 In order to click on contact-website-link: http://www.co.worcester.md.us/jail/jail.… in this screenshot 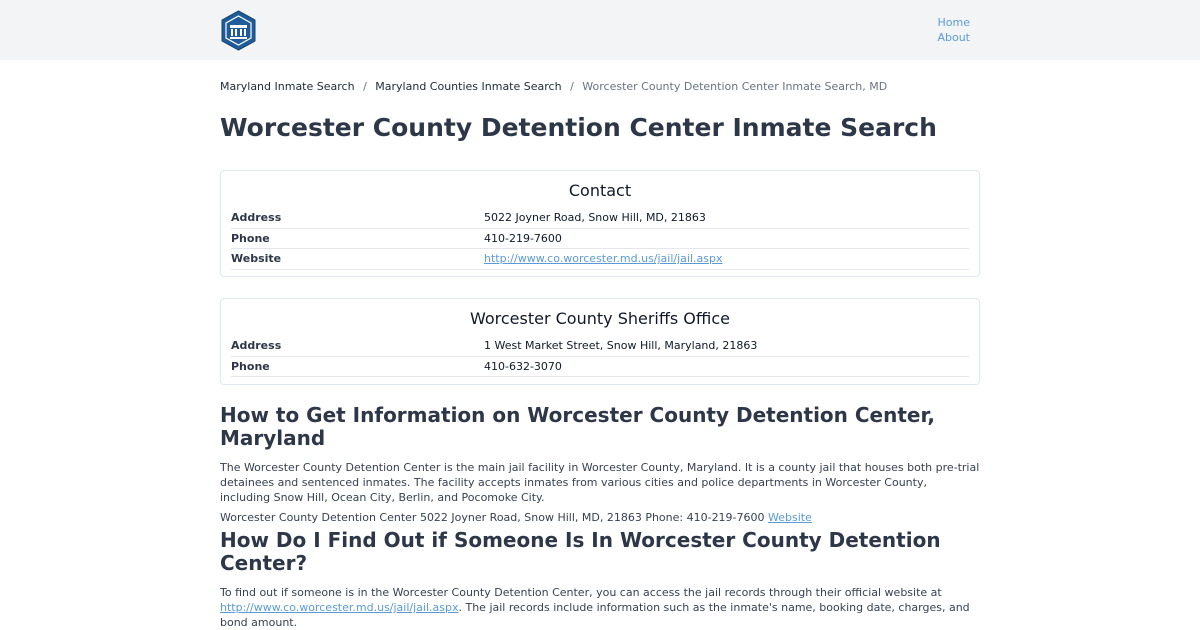, I will do `click(603, 258)`.